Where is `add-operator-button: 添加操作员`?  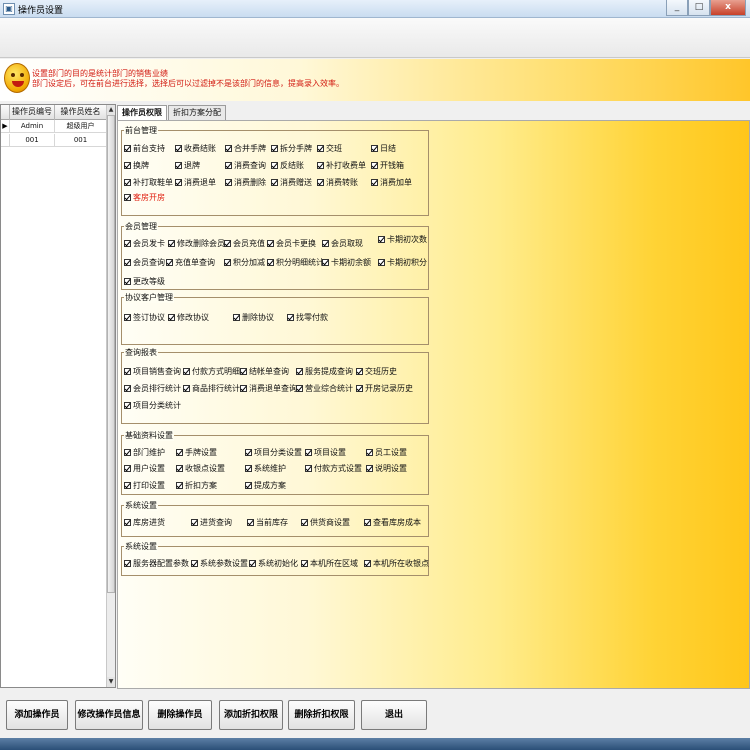
add-operator-button: 添加操作员 is located at coordinates (37, 715).